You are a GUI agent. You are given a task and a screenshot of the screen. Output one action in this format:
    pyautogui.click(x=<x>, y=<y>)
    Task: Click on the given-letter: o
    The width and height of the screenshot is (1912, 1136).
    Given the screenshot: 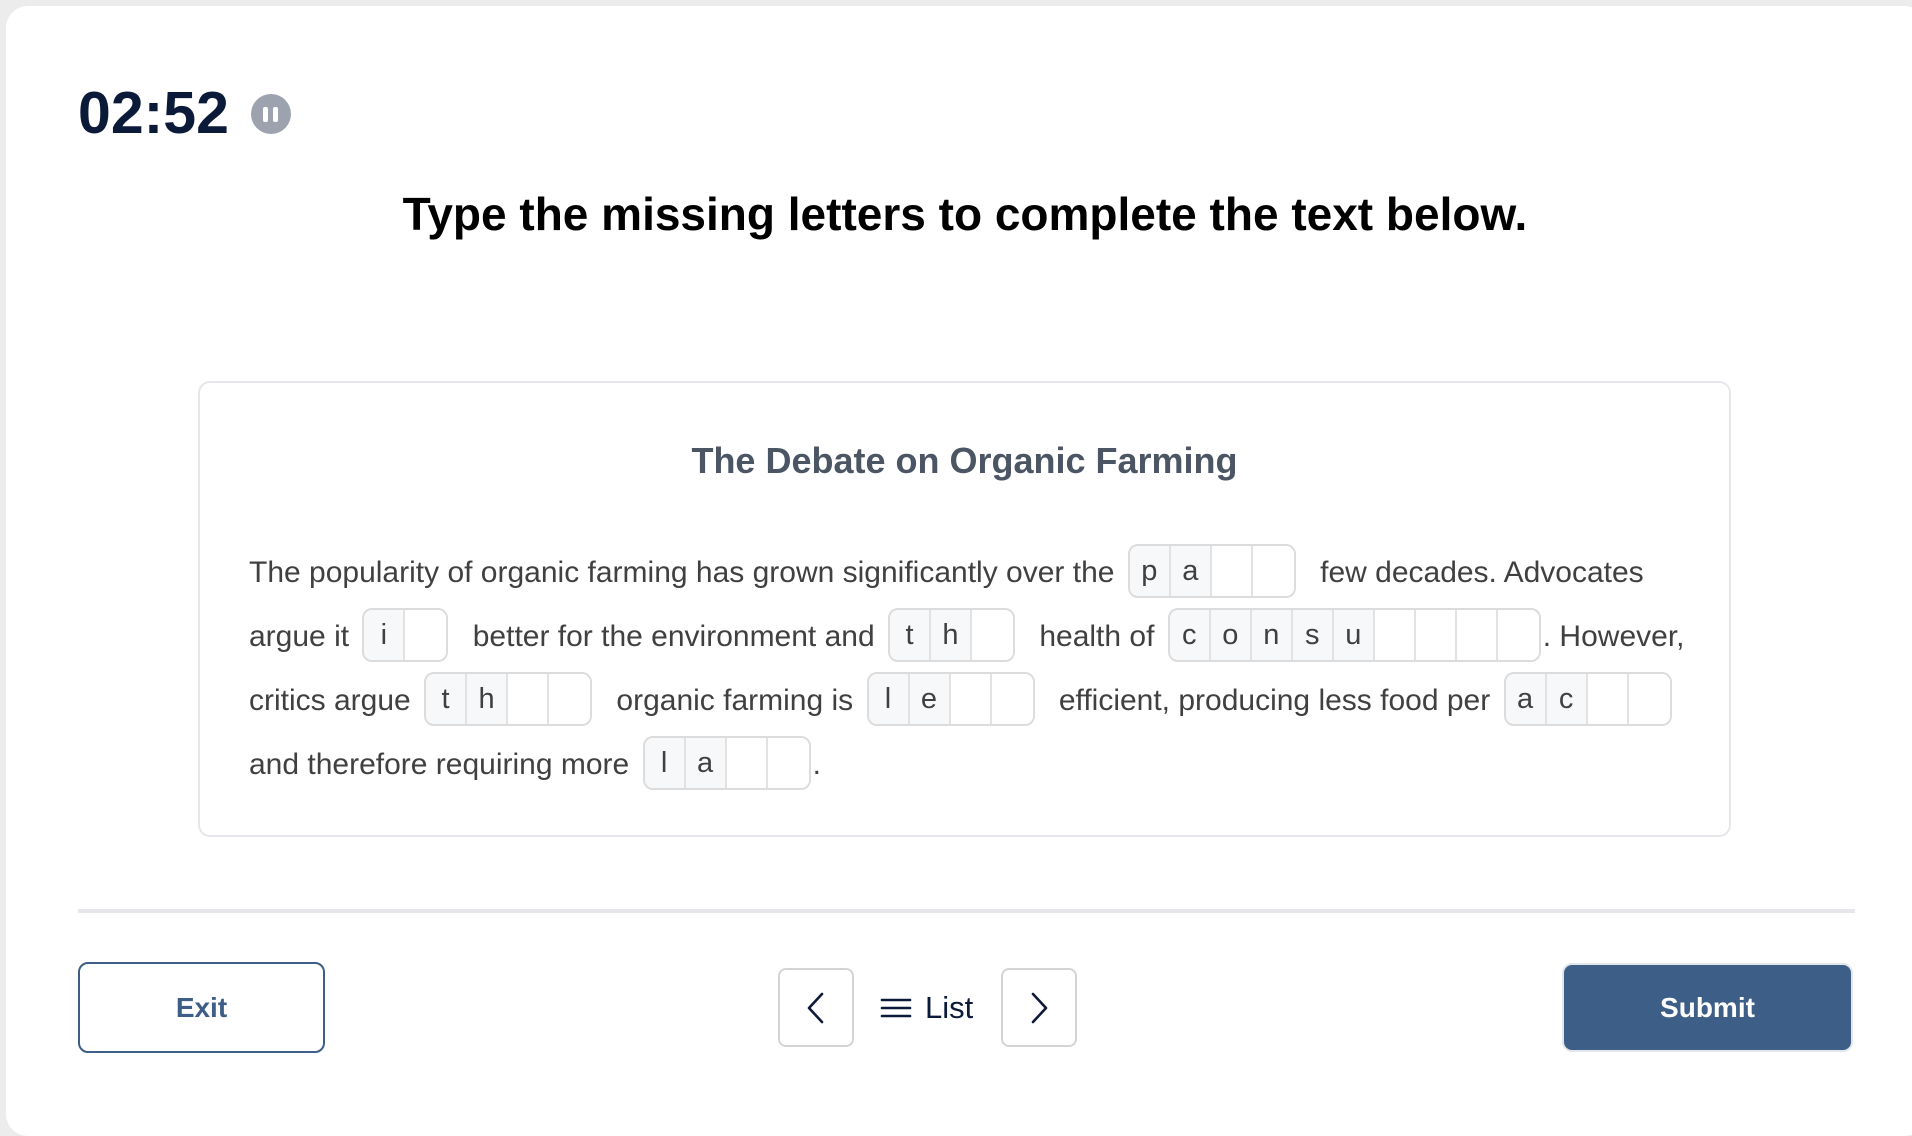 What is the action you would take?
    pyautogui.click(x=1231, y=635)
    